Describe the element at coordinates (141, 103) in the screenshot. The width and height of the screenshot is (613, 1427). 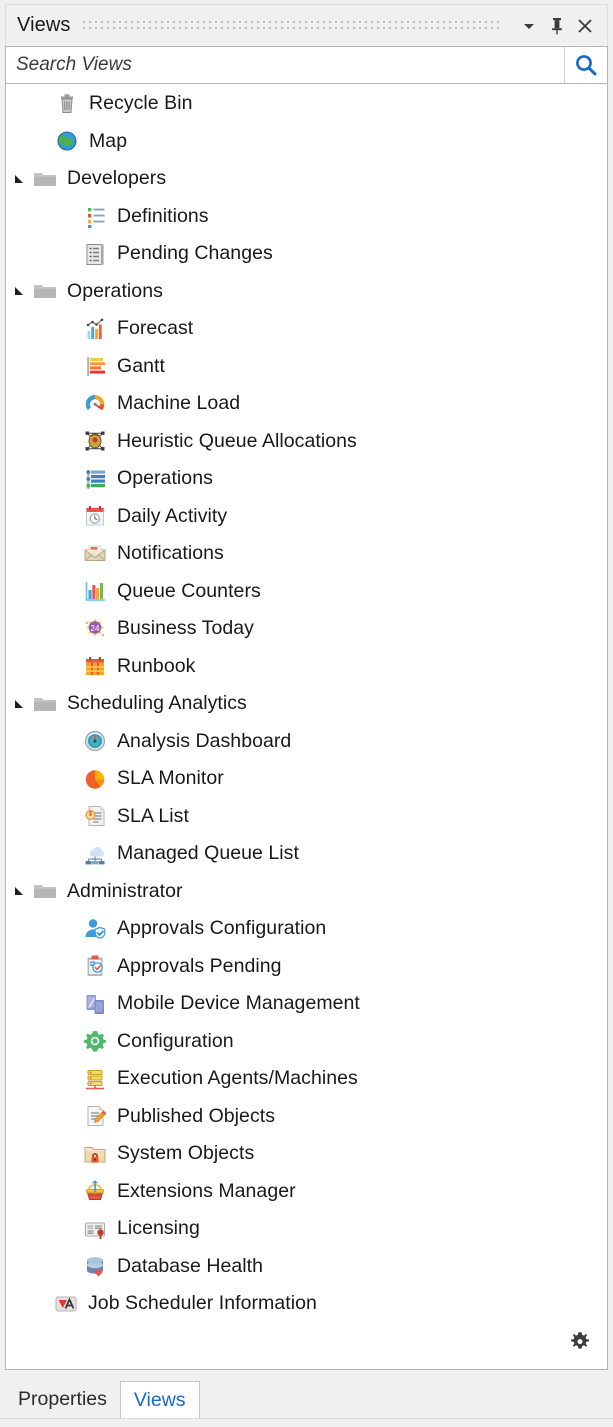
I see `tree-item-label: Recycle Bin` at that location.